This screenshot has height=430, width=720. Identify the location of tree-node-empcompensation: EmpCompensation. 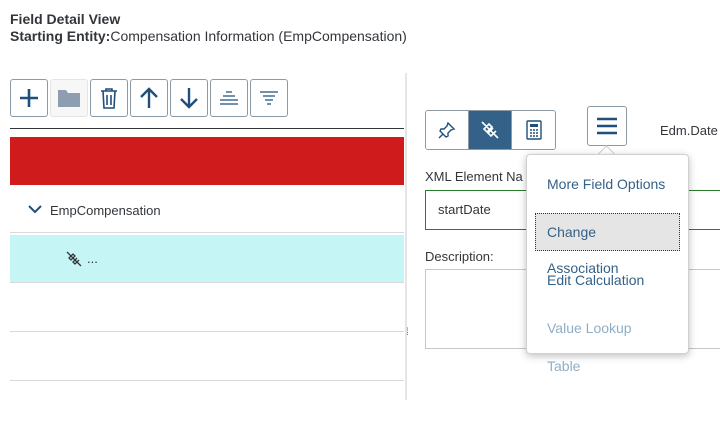
(207, 209).